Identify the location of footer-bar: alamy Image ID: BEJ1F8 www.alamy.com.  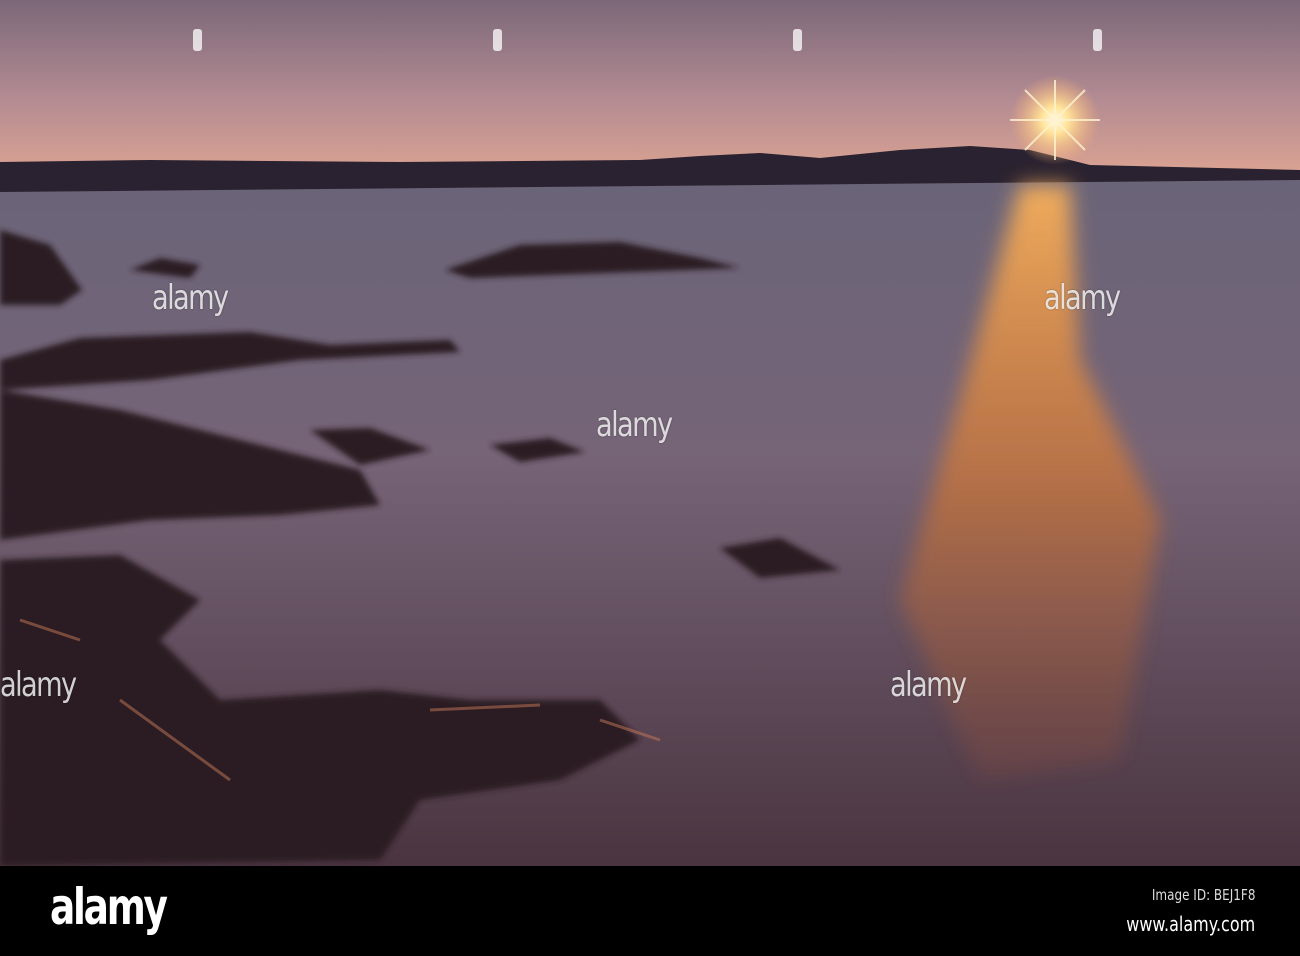
(650, 911).